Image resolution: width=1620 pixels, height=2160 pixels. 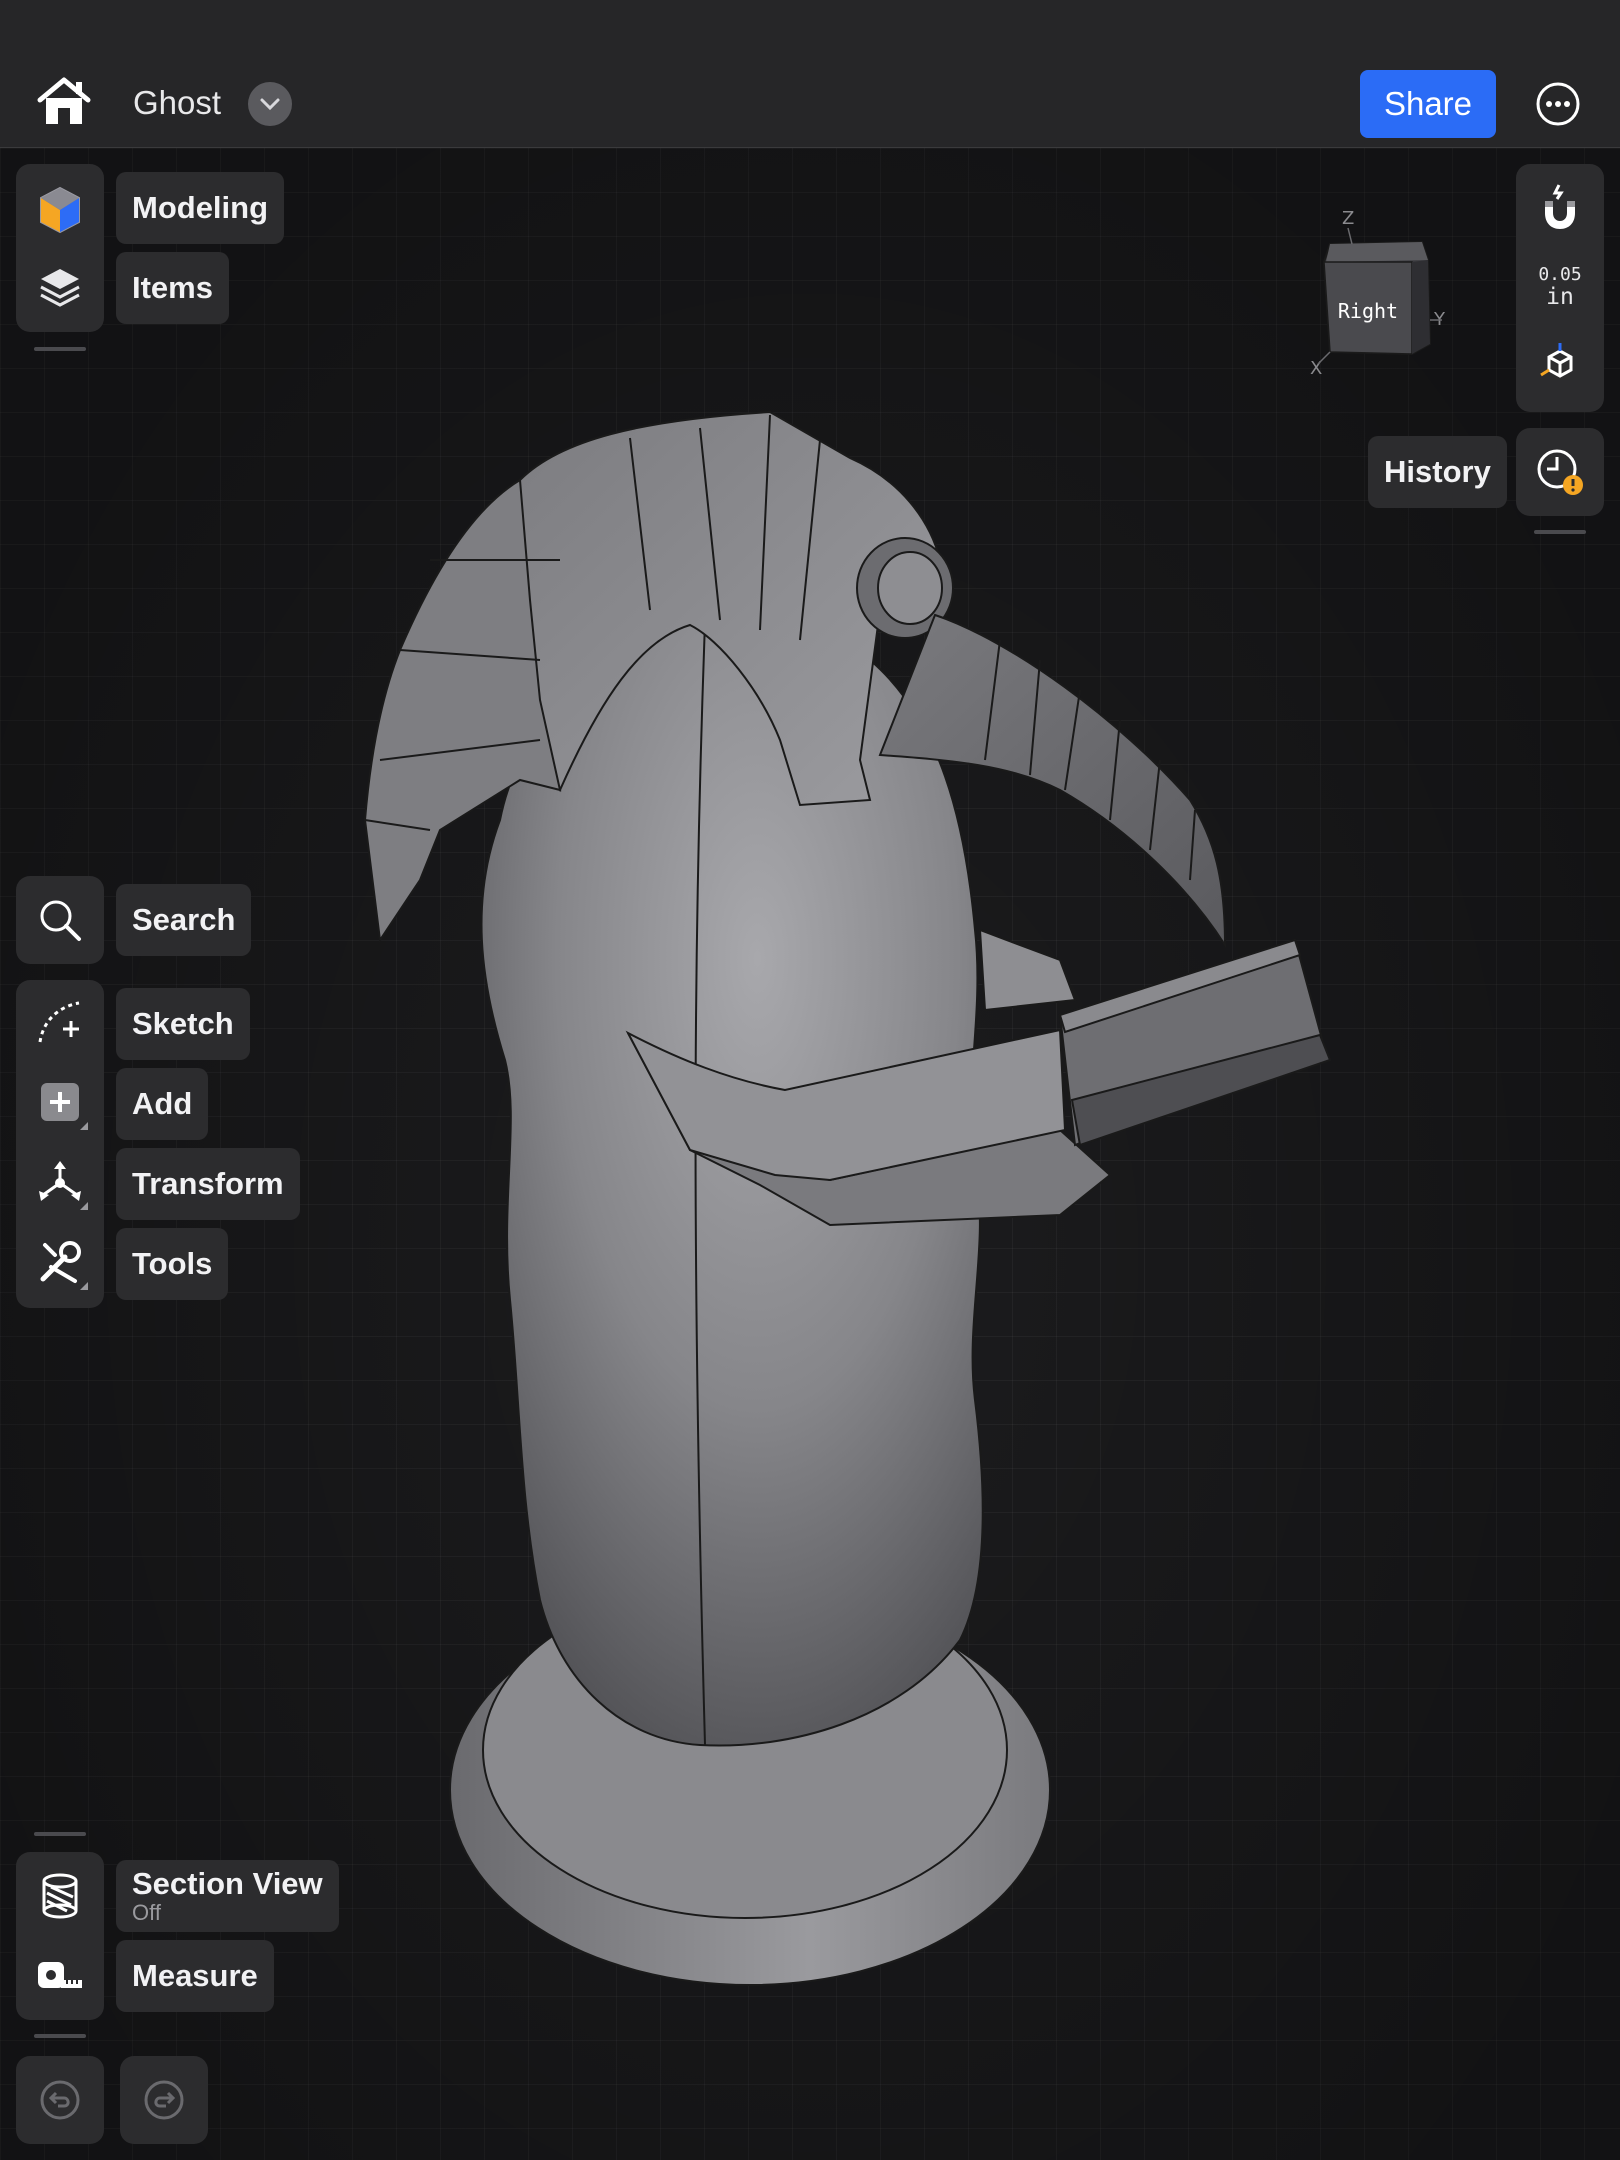 I want to click on sketch-label: Sketch, so click(x=183, y=1024).